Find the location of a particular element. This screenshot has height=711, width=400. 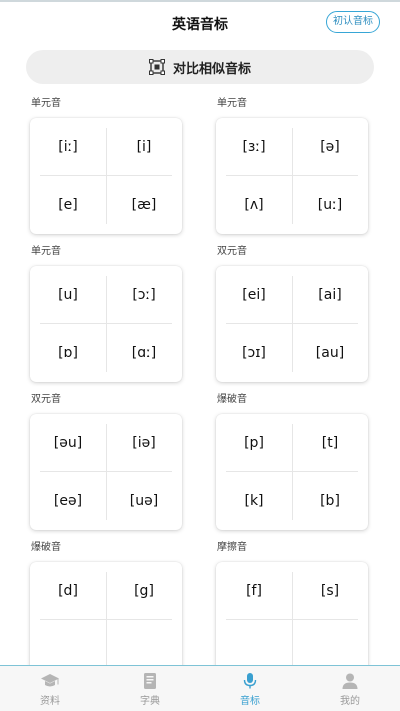

tab-label: 我的 is located at coordinates (350, 701).